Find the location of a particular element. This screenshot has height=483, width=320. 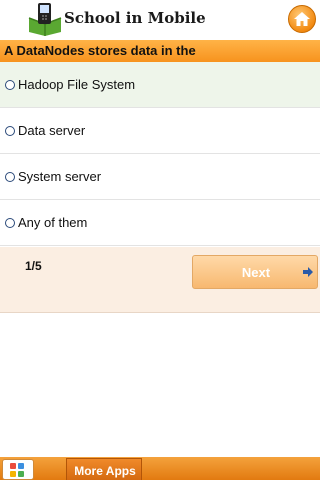

option-item: Hadoop File System is located at coordinates (160, 85).